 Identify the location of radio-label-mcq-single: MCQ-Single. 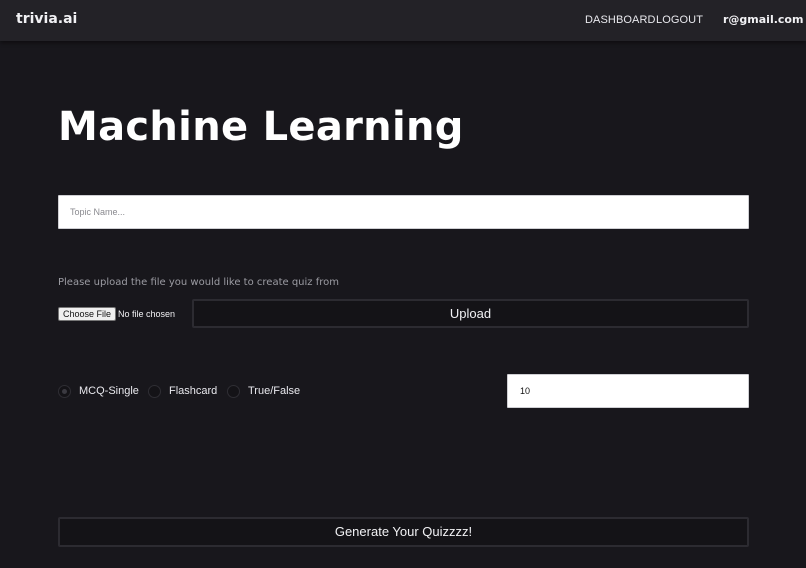
(109, 391).